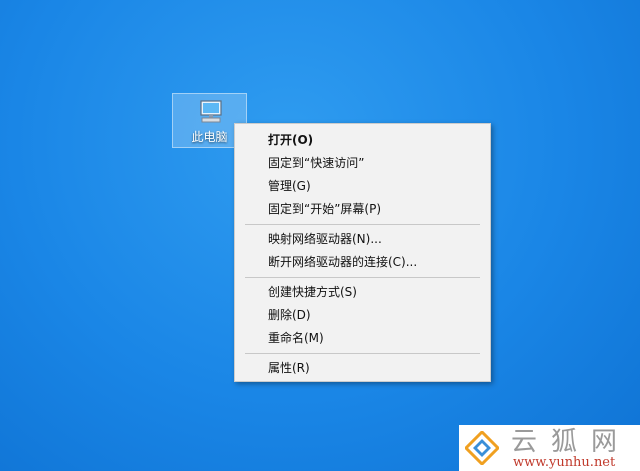  I want to click on menu-item-manage: 管理(G), so click(362, 186).